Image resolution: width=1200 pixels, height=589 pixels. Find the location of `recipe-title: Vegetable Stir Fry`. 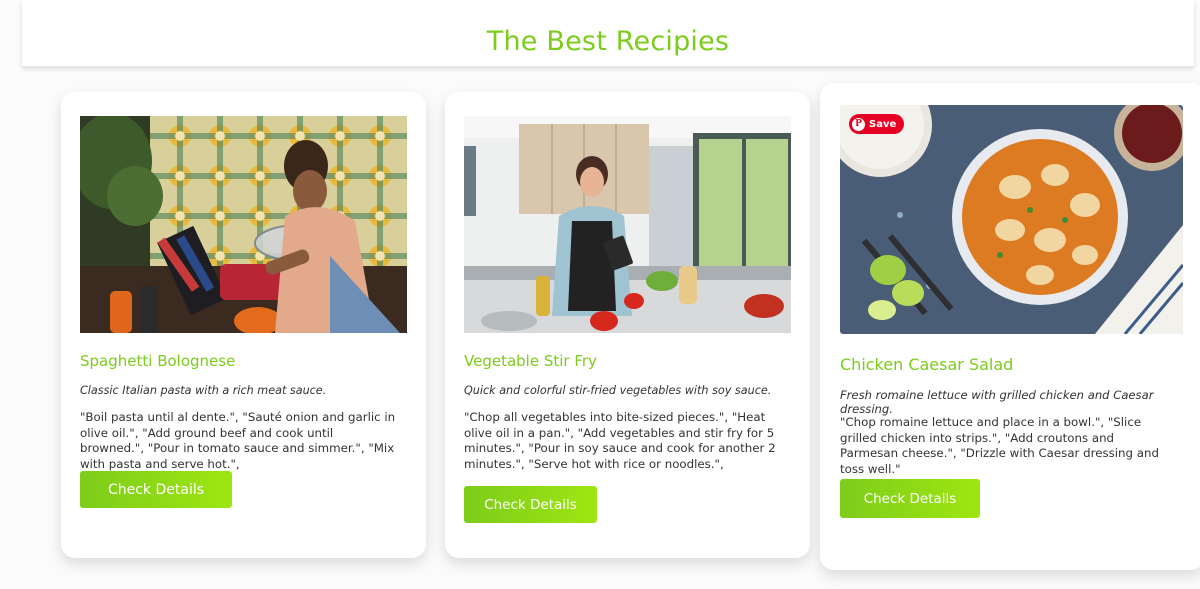

recipe-title: Vegetable Stir Fry is located at coordinates (530, 361).